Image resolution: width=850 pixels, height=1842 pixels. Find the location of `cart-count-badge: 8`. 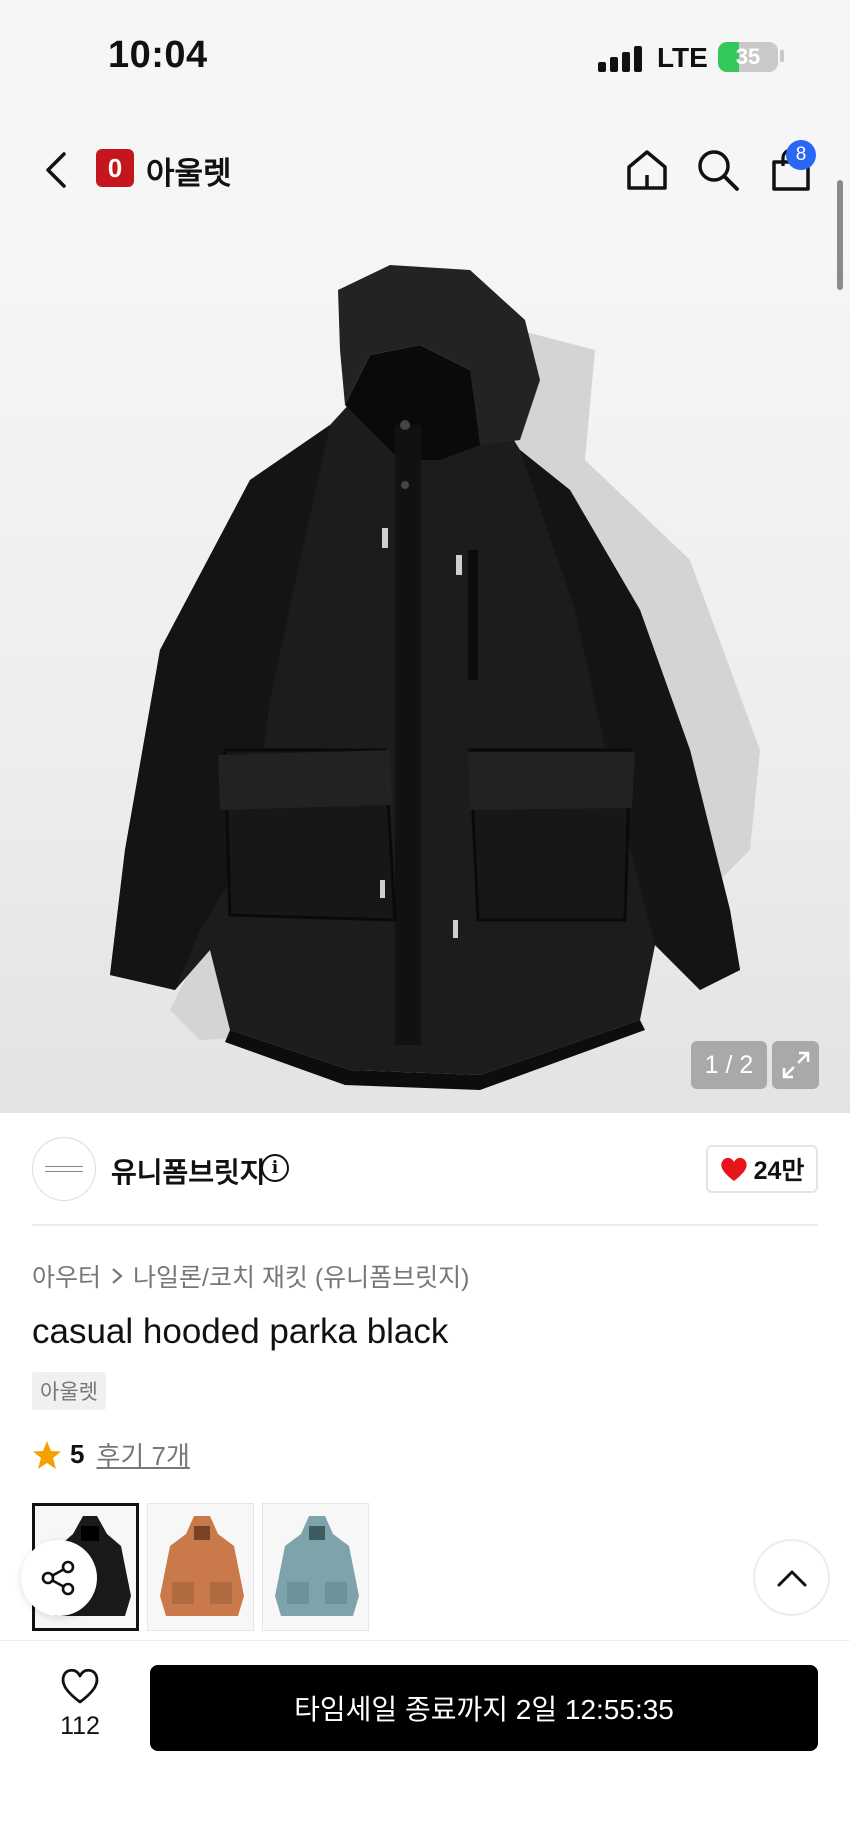

cart-count-badge: 8 is located at coordinates (801, 155).